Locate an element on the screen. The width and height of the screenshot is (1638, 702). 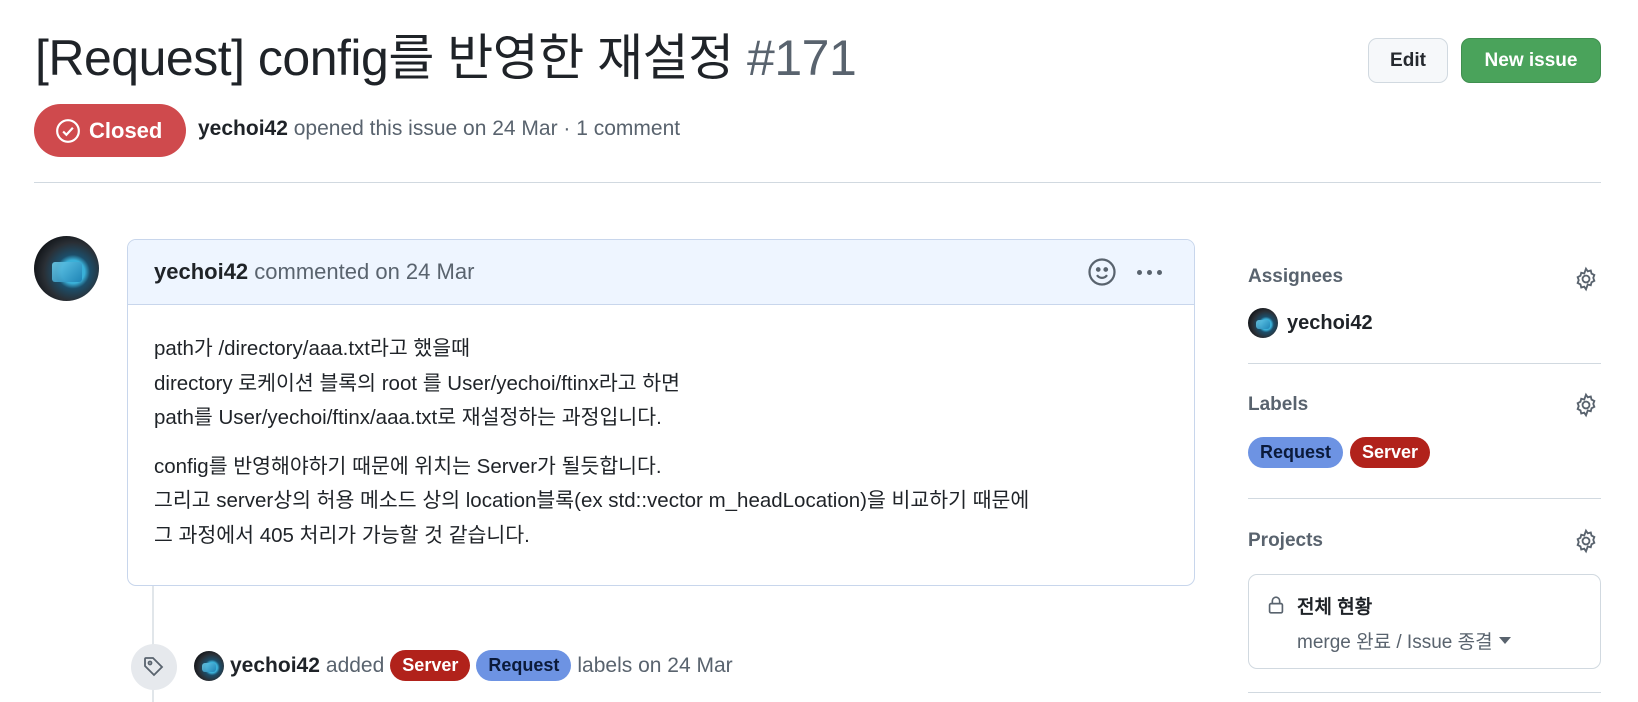
project-name: 전체 현황 is located at coordinates (1334, 605).